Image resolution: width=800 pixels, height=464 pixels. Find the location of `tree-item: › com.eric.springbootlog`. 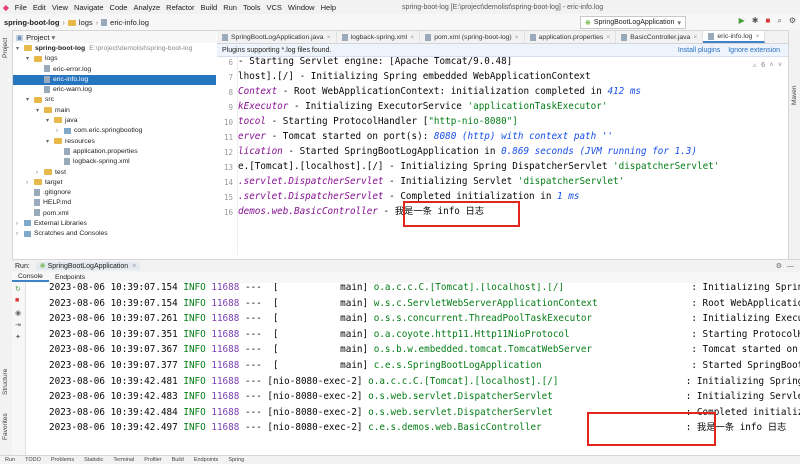

tree-item: › com.eric.springbootlog is located at coordinates (114, 131).